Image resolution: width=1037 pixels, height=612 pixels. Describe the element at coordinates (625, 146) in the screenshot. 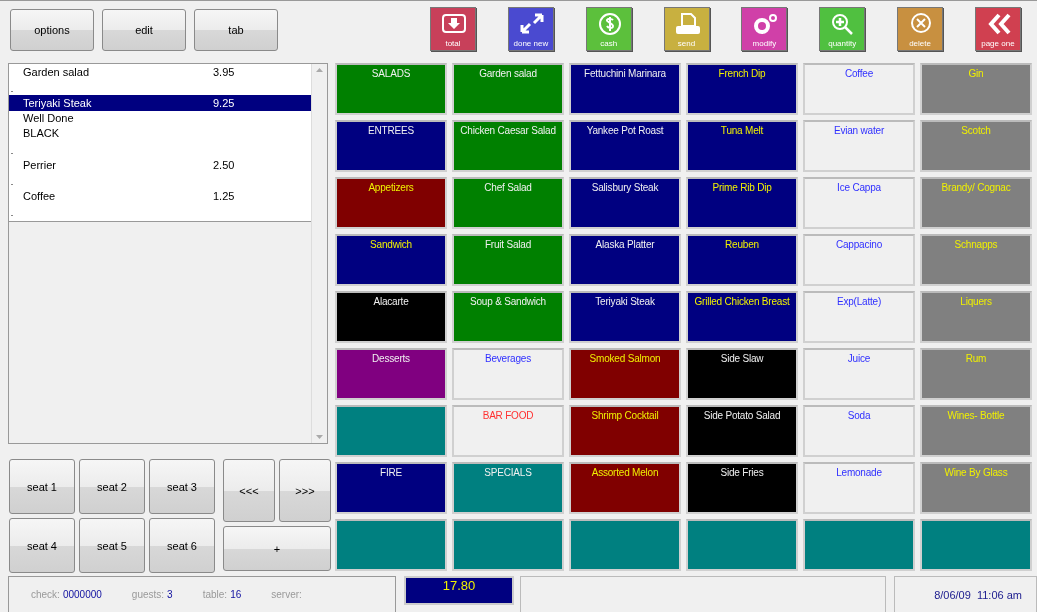

I see `menu-tile: Yankee Pot Roast` at that location.